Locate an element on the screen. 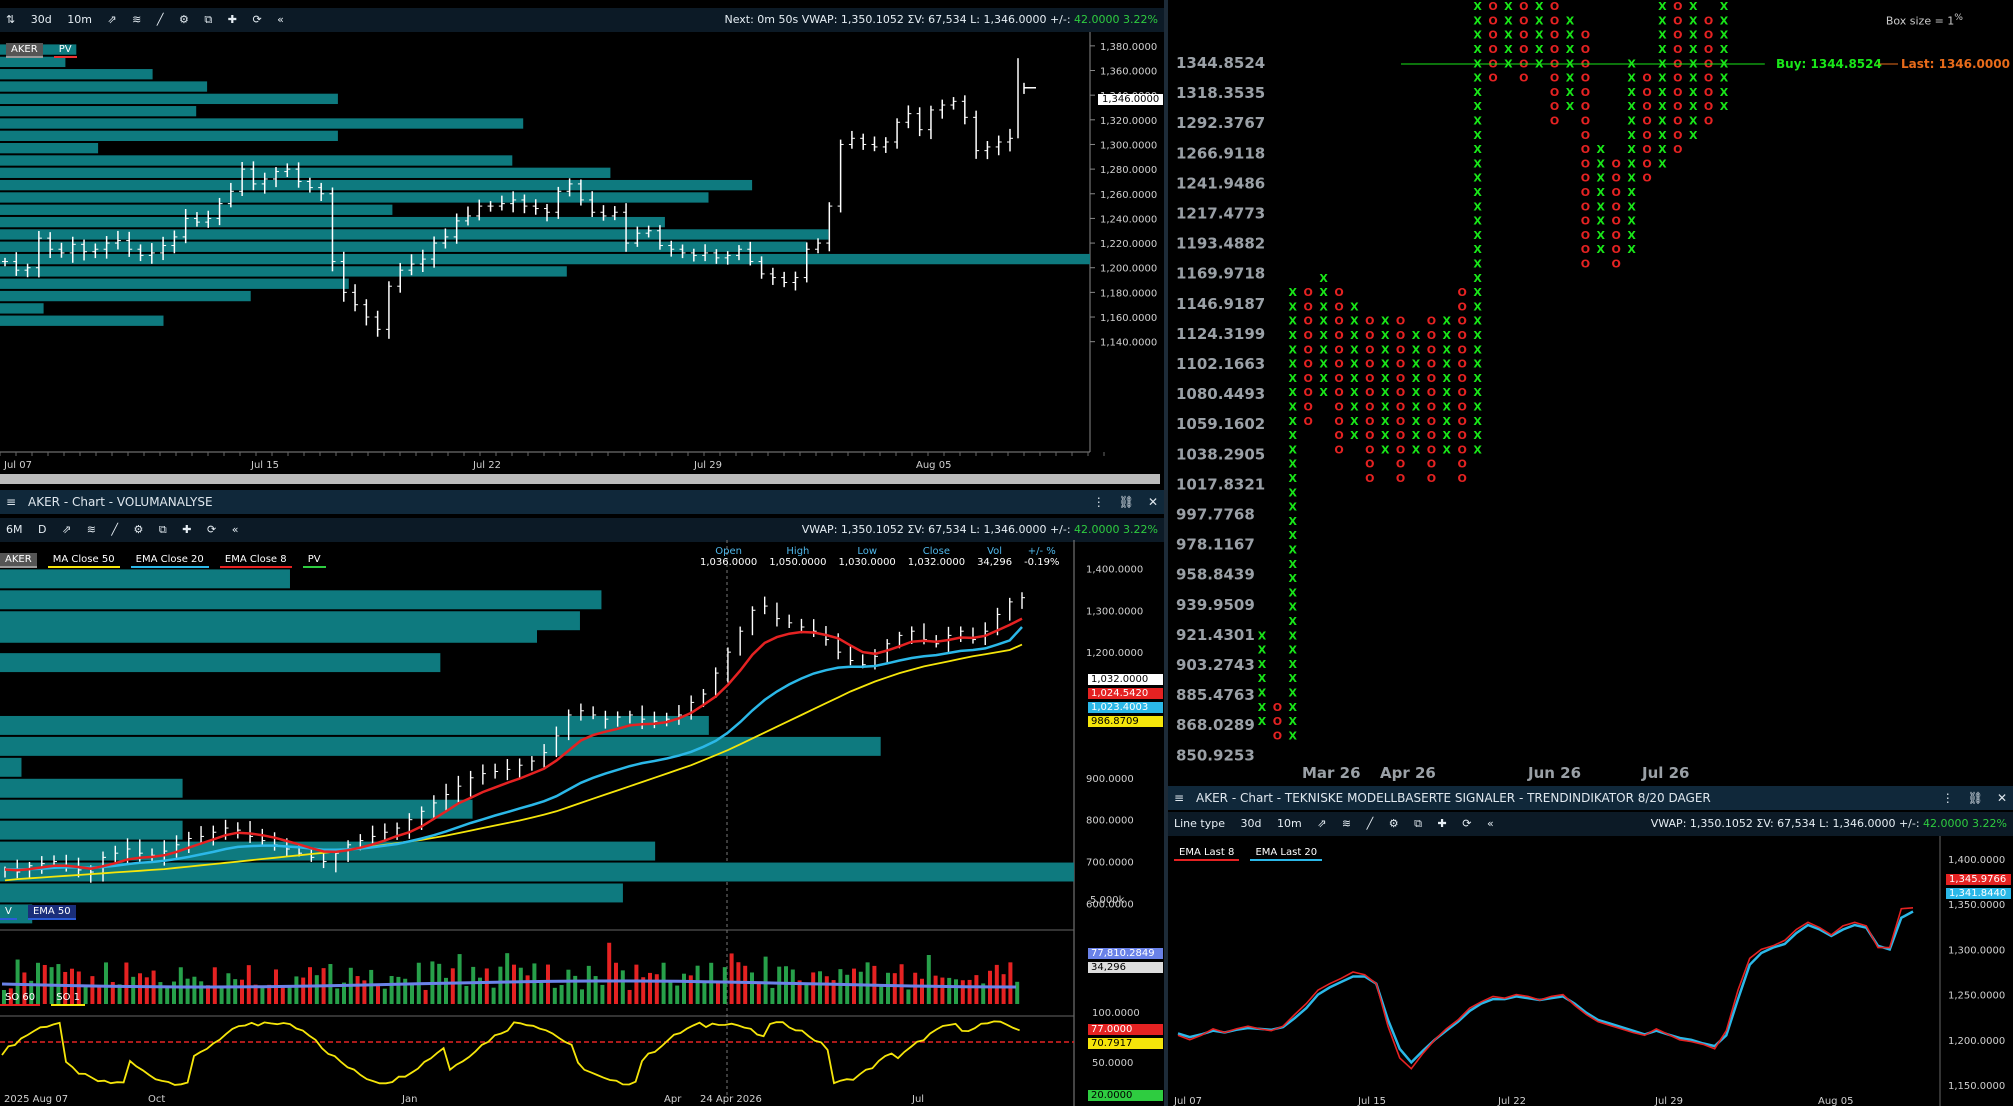 The width and height of the screenshot is (2013, 1106). volume-analysis-titlebar: ≡ AKER - Chart - VOLUMANALYSE ⋮ ⛓ ✕ is located at coordinates (582, 502).